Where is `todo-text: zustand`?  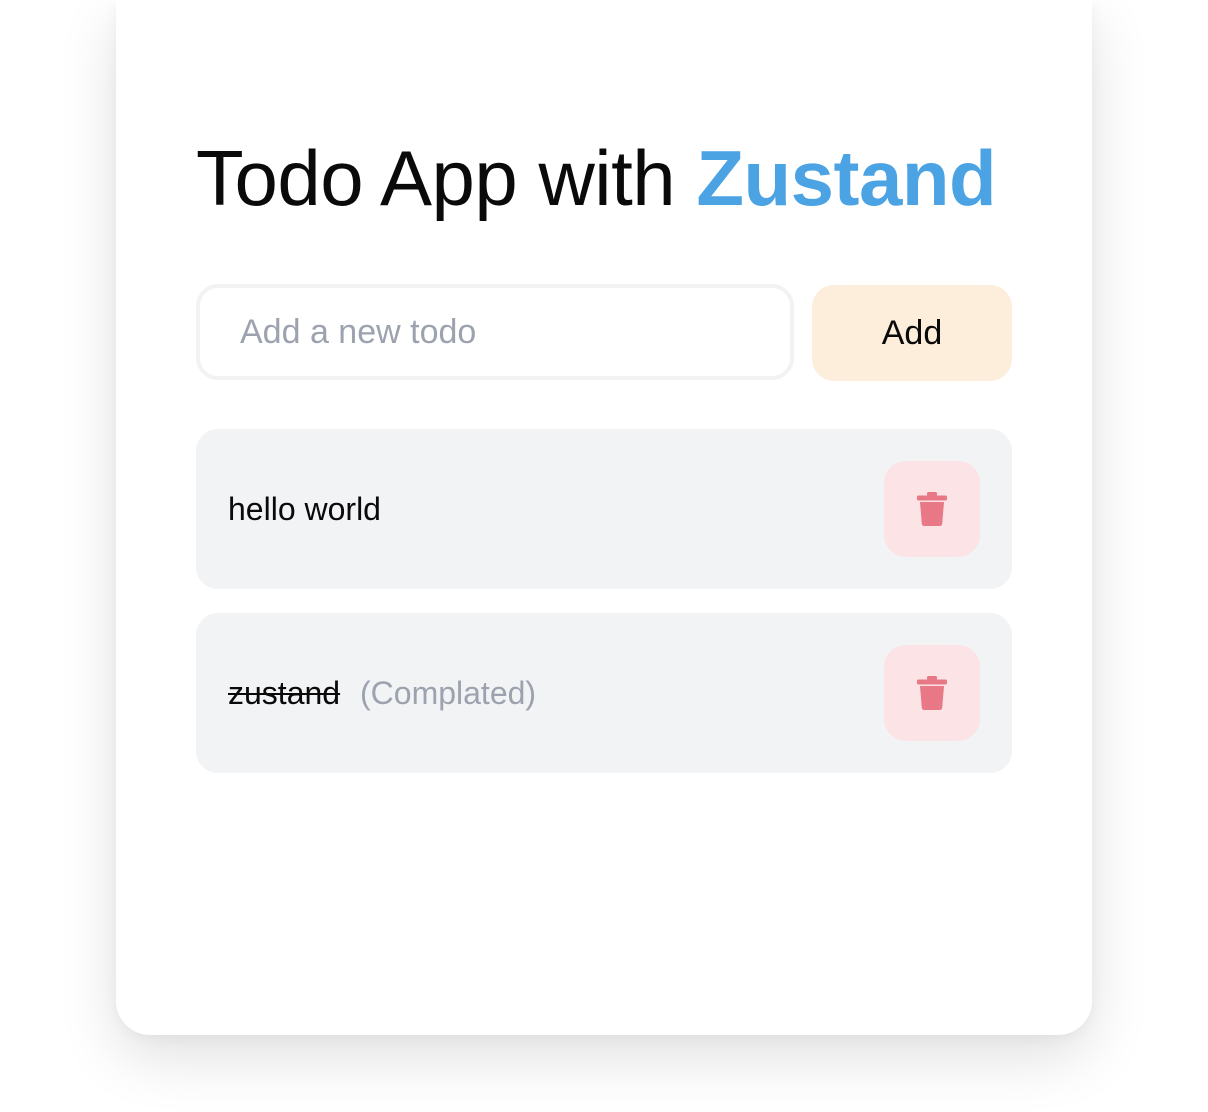 todo-text: zustand is located at coordinates (284, 693).